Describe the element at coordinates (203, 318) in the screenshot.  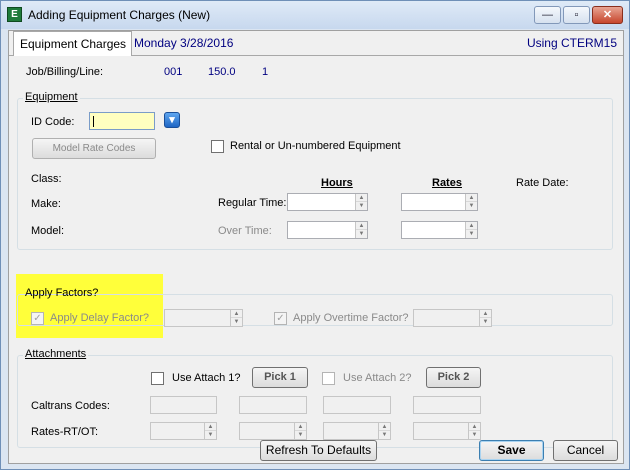
I see `delay-factor-input: ▲ ▼` at that location.